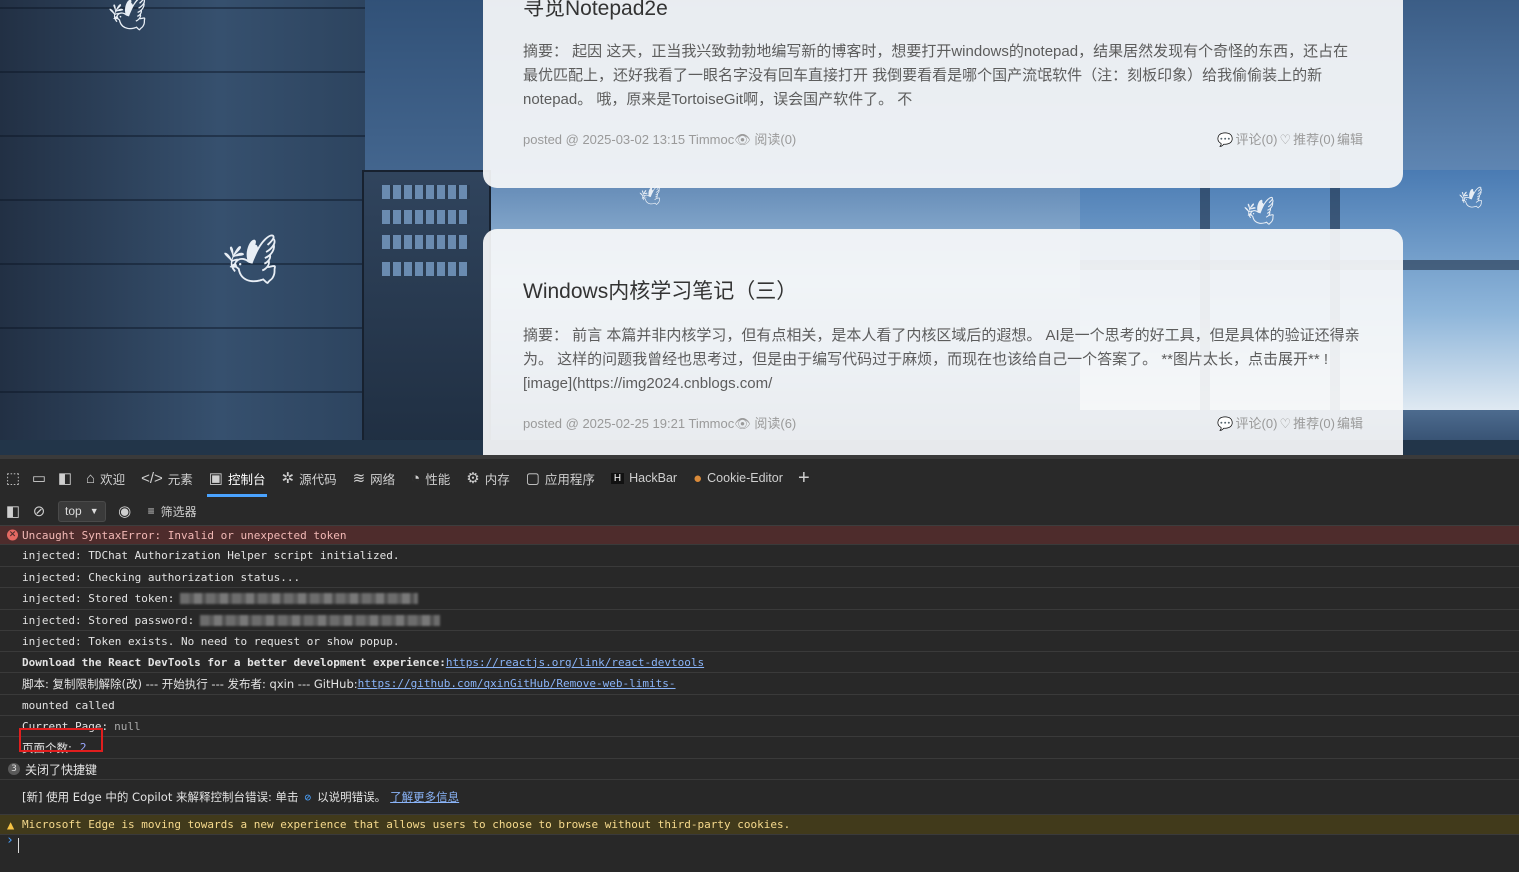 The height and width of the screenshot is (872, 1519). What do you see at coordinates (152, 478) in the screenshot?
I see `code-icon: </>` at bounding box center [152, 478].